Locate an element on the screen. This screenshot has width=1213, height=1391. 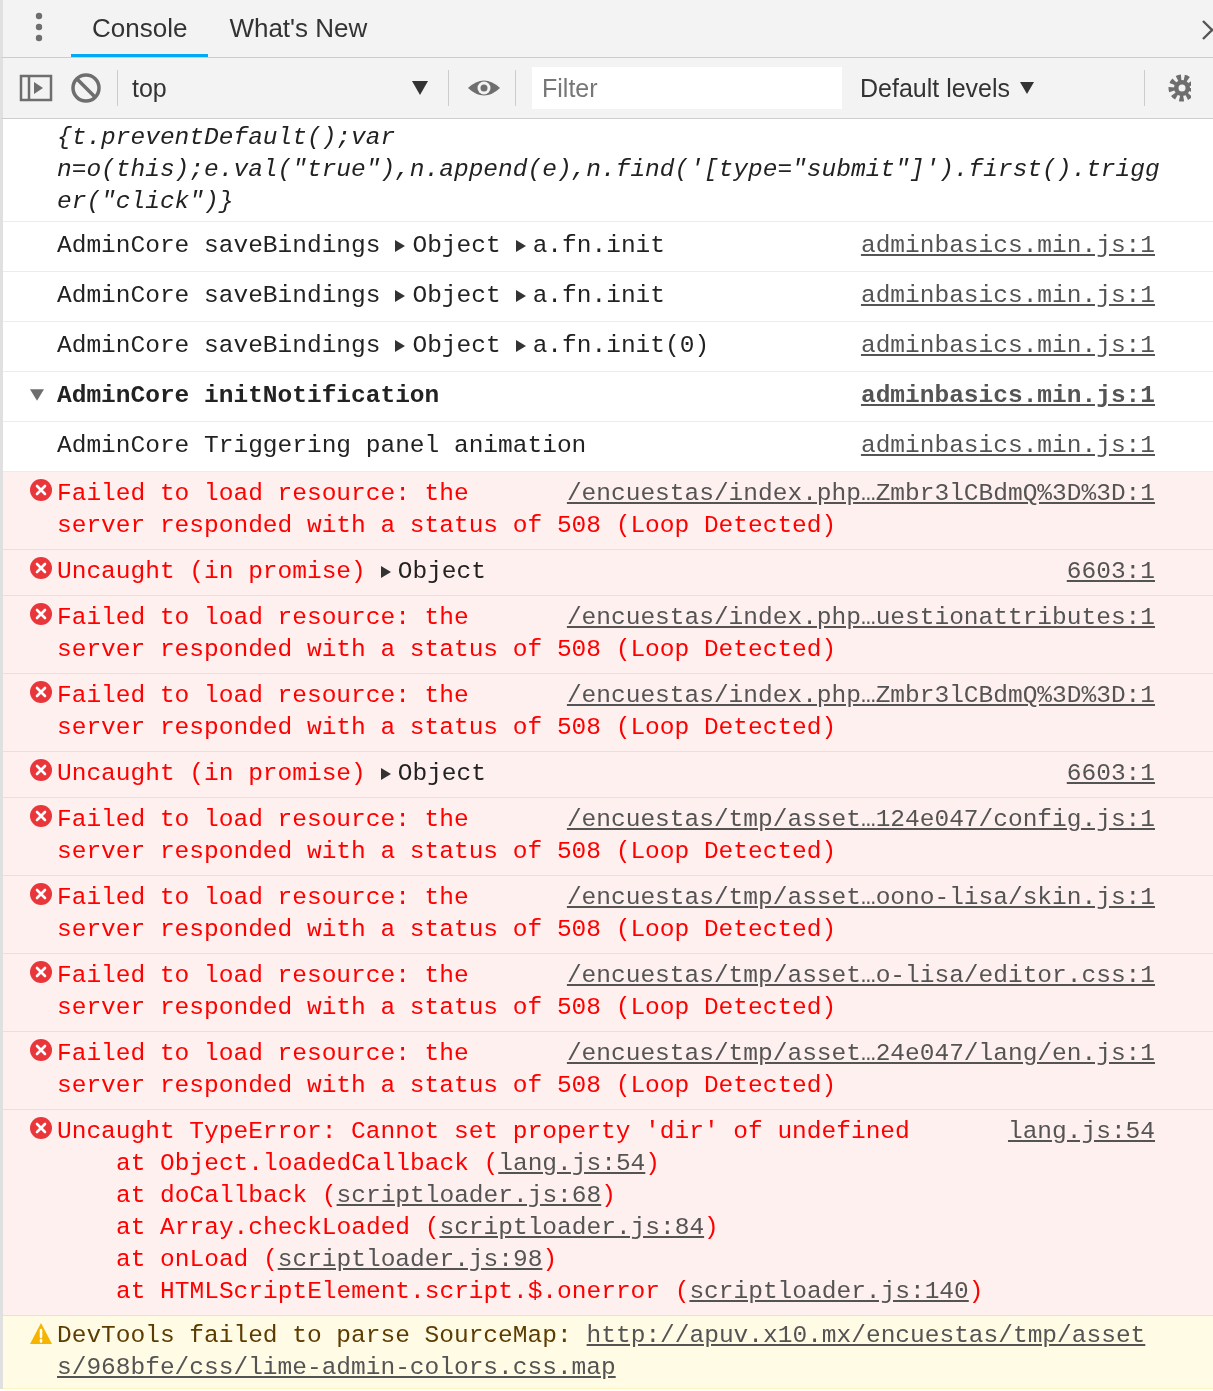
sourcemap-link: s/968bfe/css/lime-admin-colors.css.map is located at coordinates (336, 1367).